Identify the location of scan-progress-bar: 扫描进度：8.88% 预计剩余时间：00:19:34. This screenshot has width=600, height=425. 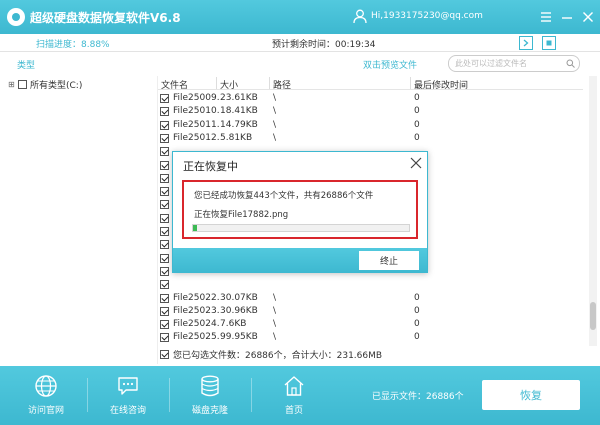
(300, 43).